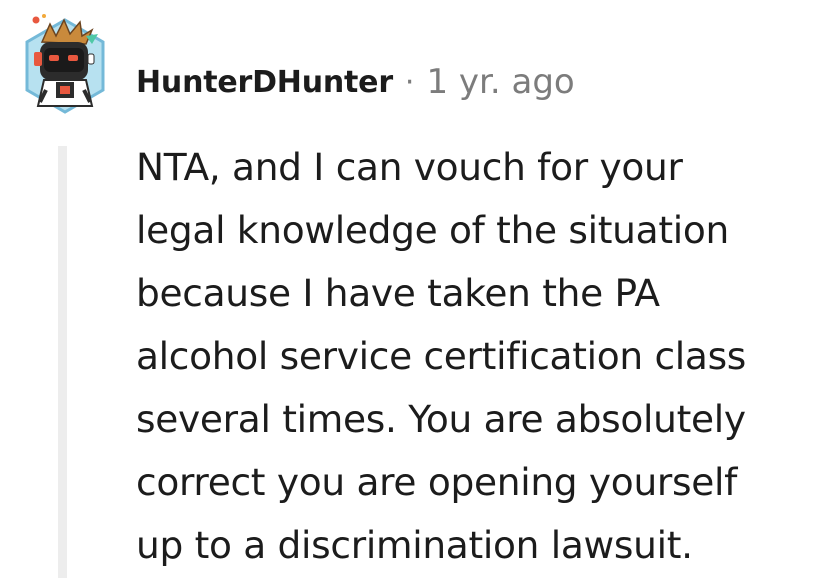 This screenshot has height=578, width=840. I want to click on user-avatar, so click(65, 66).